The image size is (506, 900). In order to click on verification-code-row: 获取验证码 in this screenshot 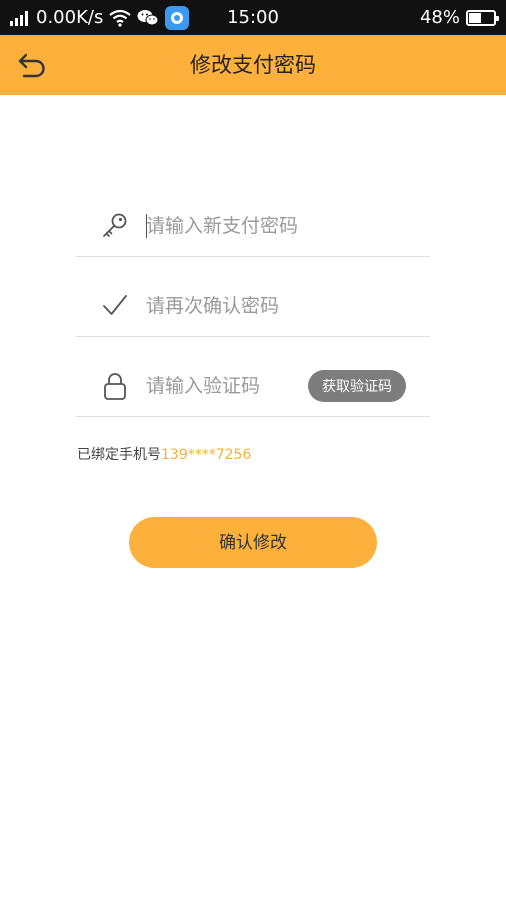, I will do `click(253, 387)`.